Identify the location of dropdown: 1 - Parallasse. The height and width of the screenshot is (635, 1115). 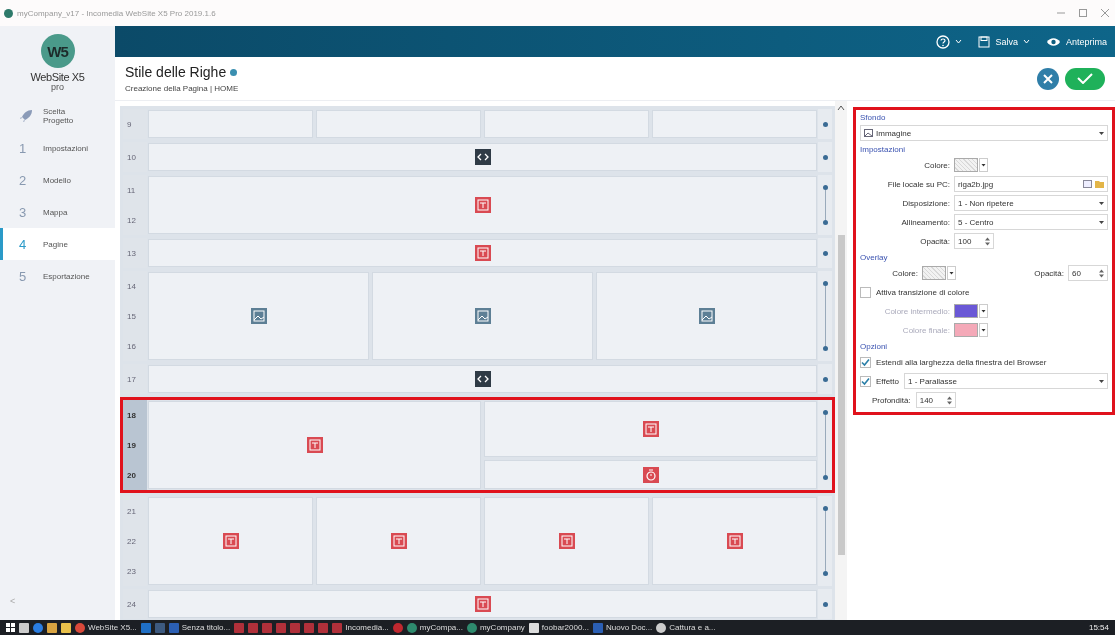
(1006, 381).